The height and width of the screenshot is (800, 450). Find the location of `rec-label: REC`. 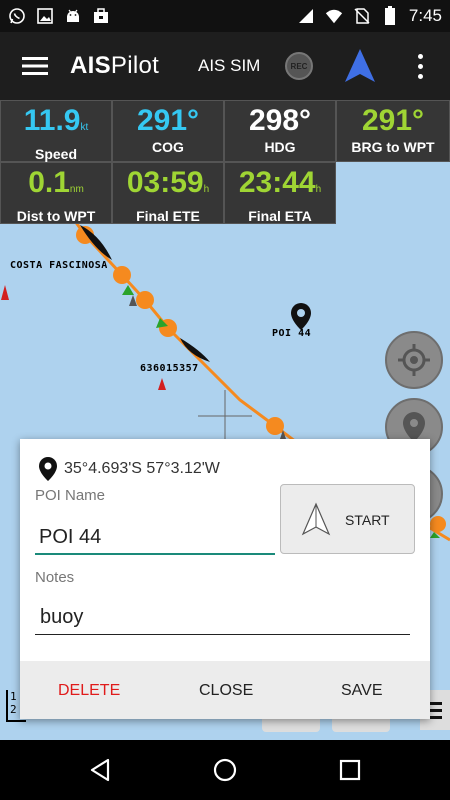

rec-label: REC is located at coordinates (299, 66).